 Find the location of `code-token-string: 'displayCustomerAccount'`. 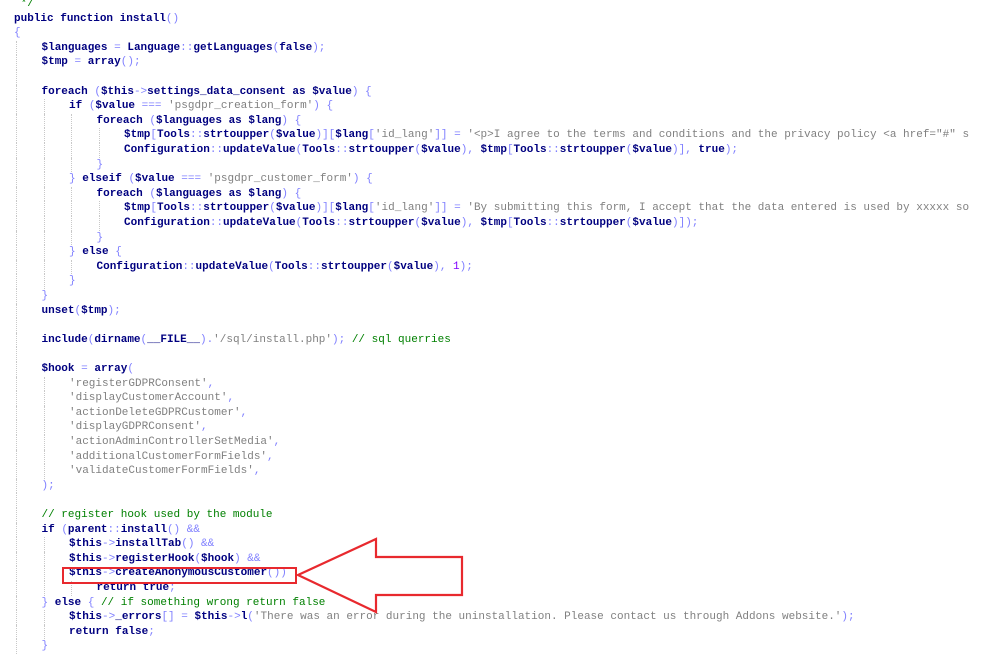

code-token-string: 'displayCustomerAccount' is located at coordinates (148, 398).